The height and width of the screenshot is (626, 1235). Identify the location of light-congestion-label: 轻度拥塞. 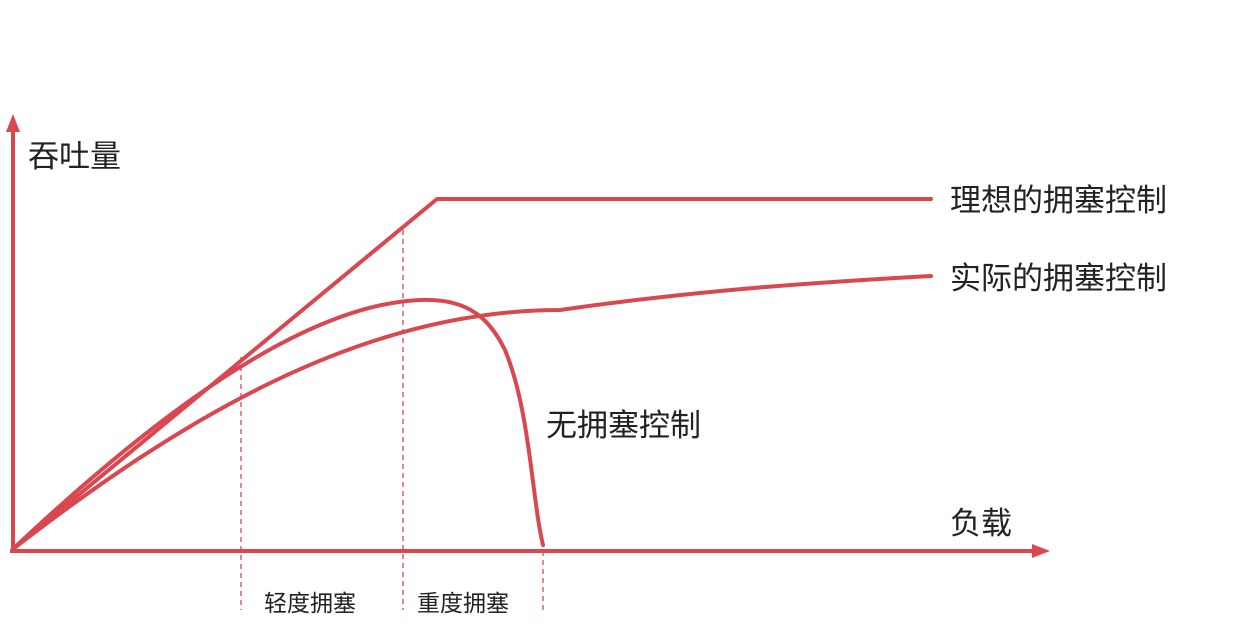
(310, 604).